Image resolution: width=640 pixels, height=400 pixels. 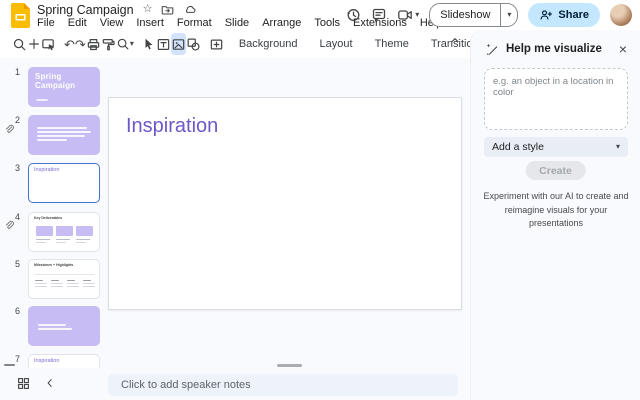 What do you see at coordinates (178, 44) in the screenshot?
I see `insert-image-icon` at bounding box center [178, 44].